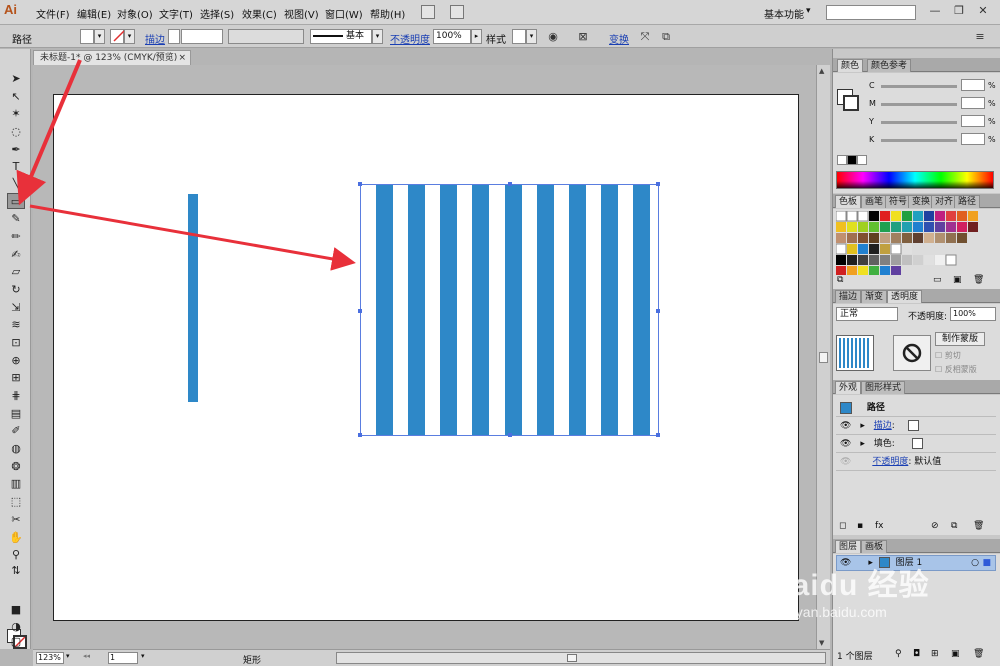  Describe the element at coordinates (848, 546) in the screenshot. I see `tab-layers: 图层` at that location.